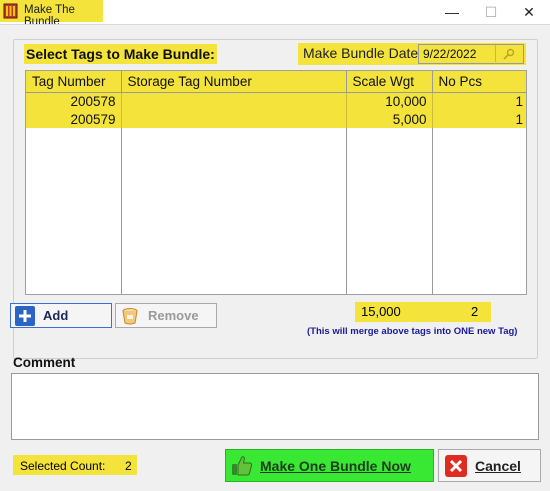 The image size is (550, 491). I want to click on comment-label: Comment, so click(44, 362).